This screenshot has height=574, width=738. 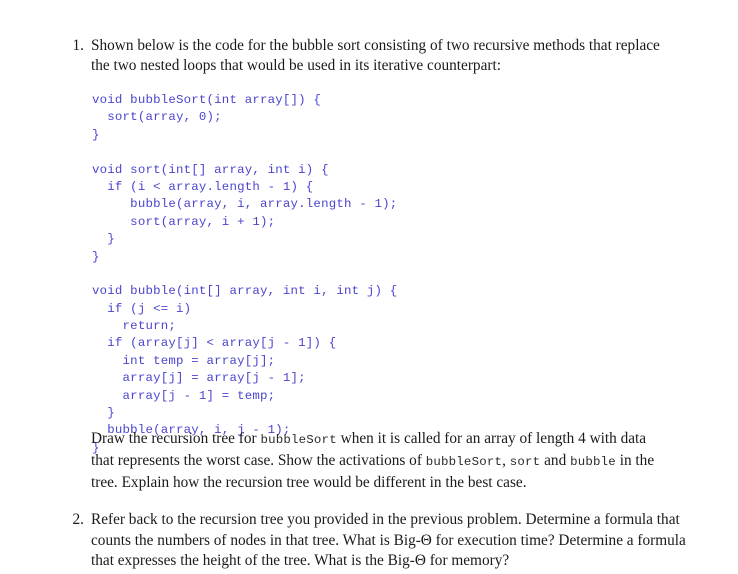 What do you see at coordinates (78, 519) in the screenshot?
I see `question-2-number: 2.` at bounding box center [78, 519].